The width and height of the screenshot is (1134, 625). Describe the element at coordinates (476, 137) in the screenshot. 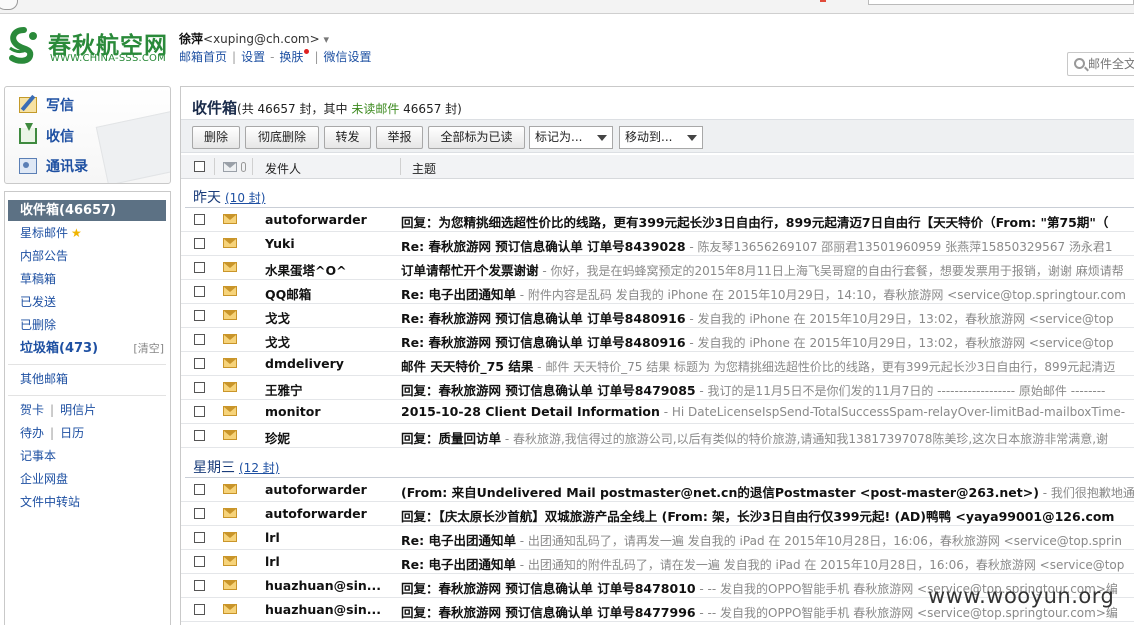

I see `mark-all-read-button: 全部标为已读` at that location.